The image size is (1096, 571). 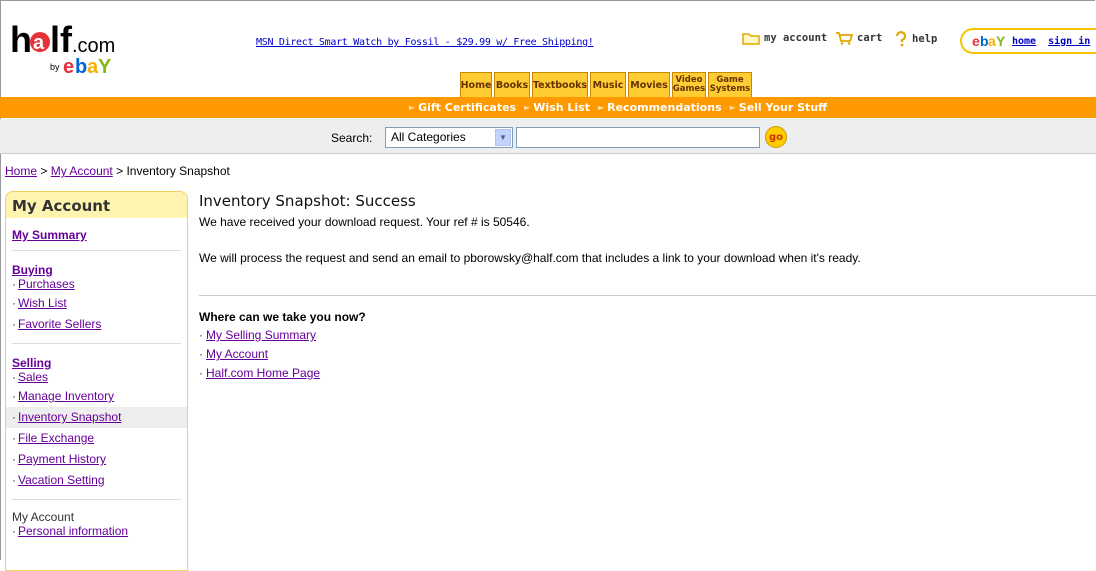 I want to click on sidebar-item-sales: · Sales, so click(x=96, y=378).